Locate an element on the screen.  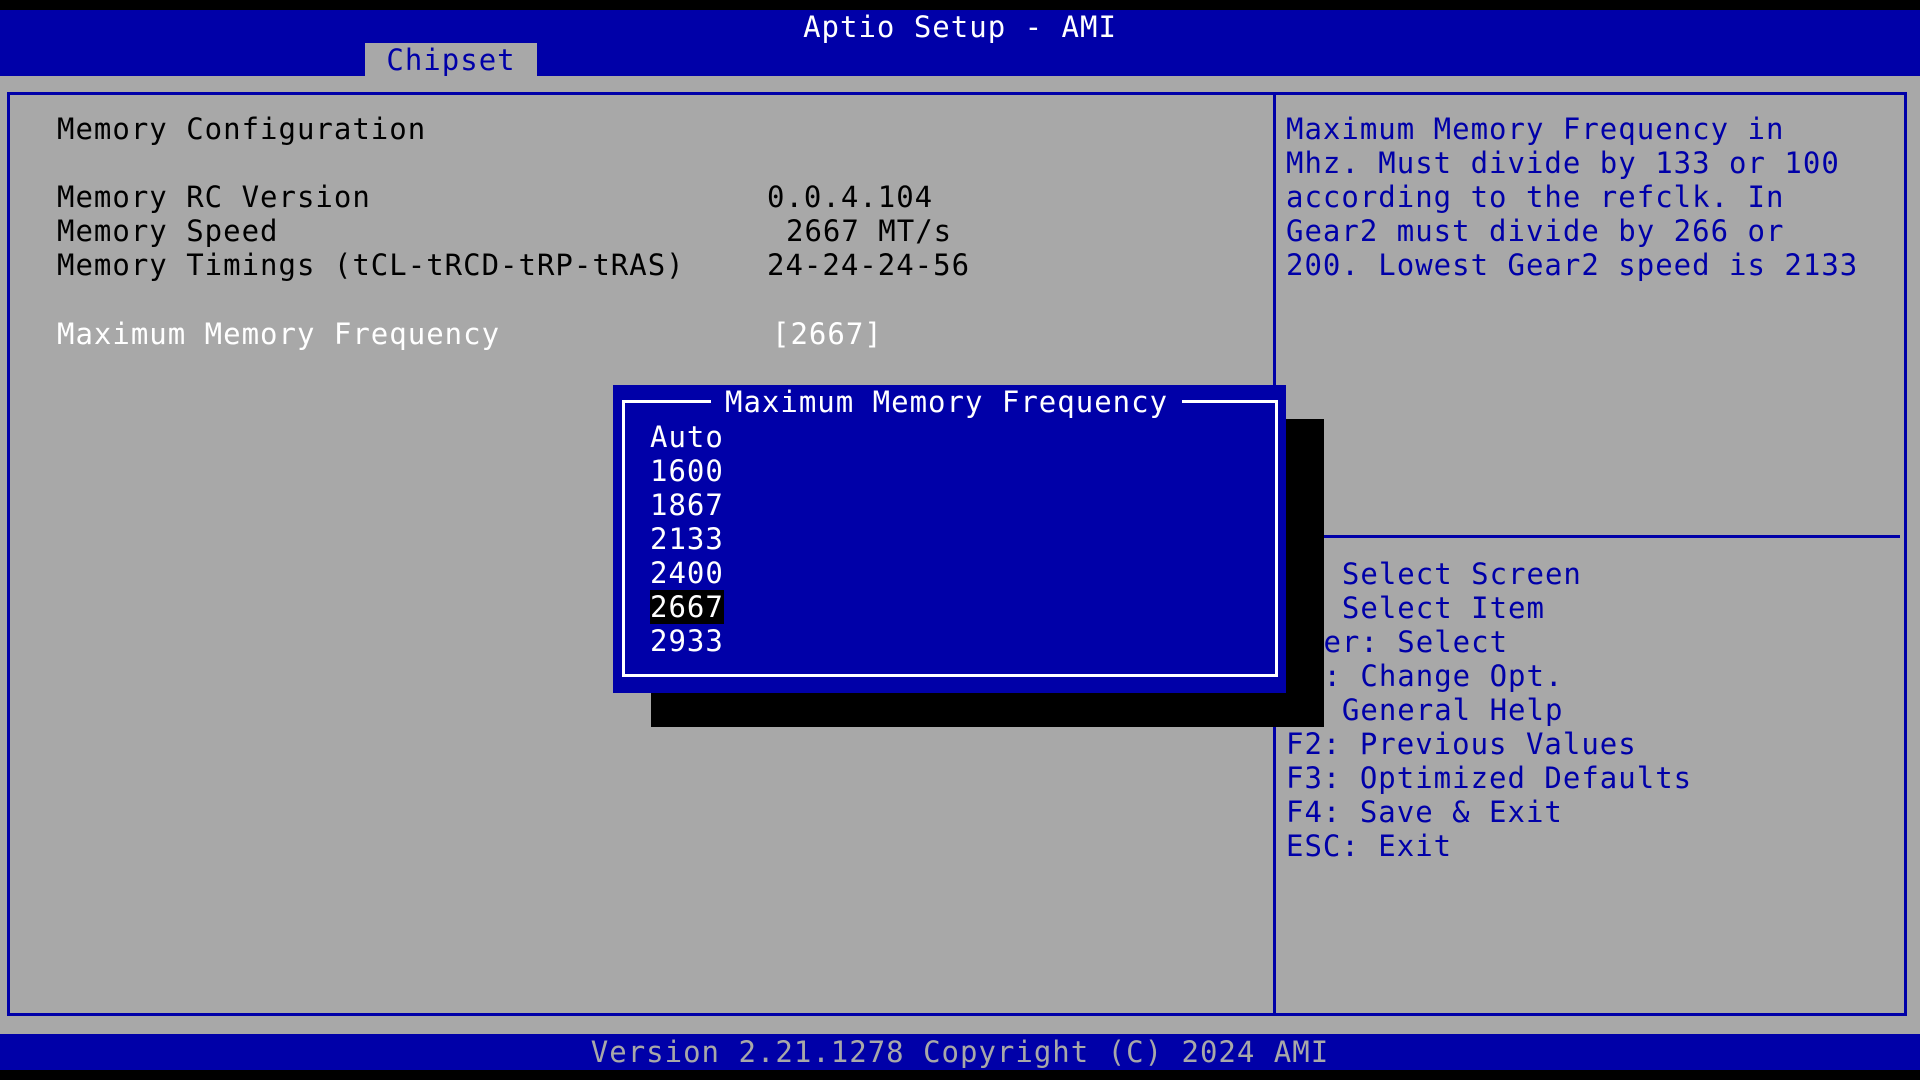
option-auto: Auto is located at coordinates (687, 437).